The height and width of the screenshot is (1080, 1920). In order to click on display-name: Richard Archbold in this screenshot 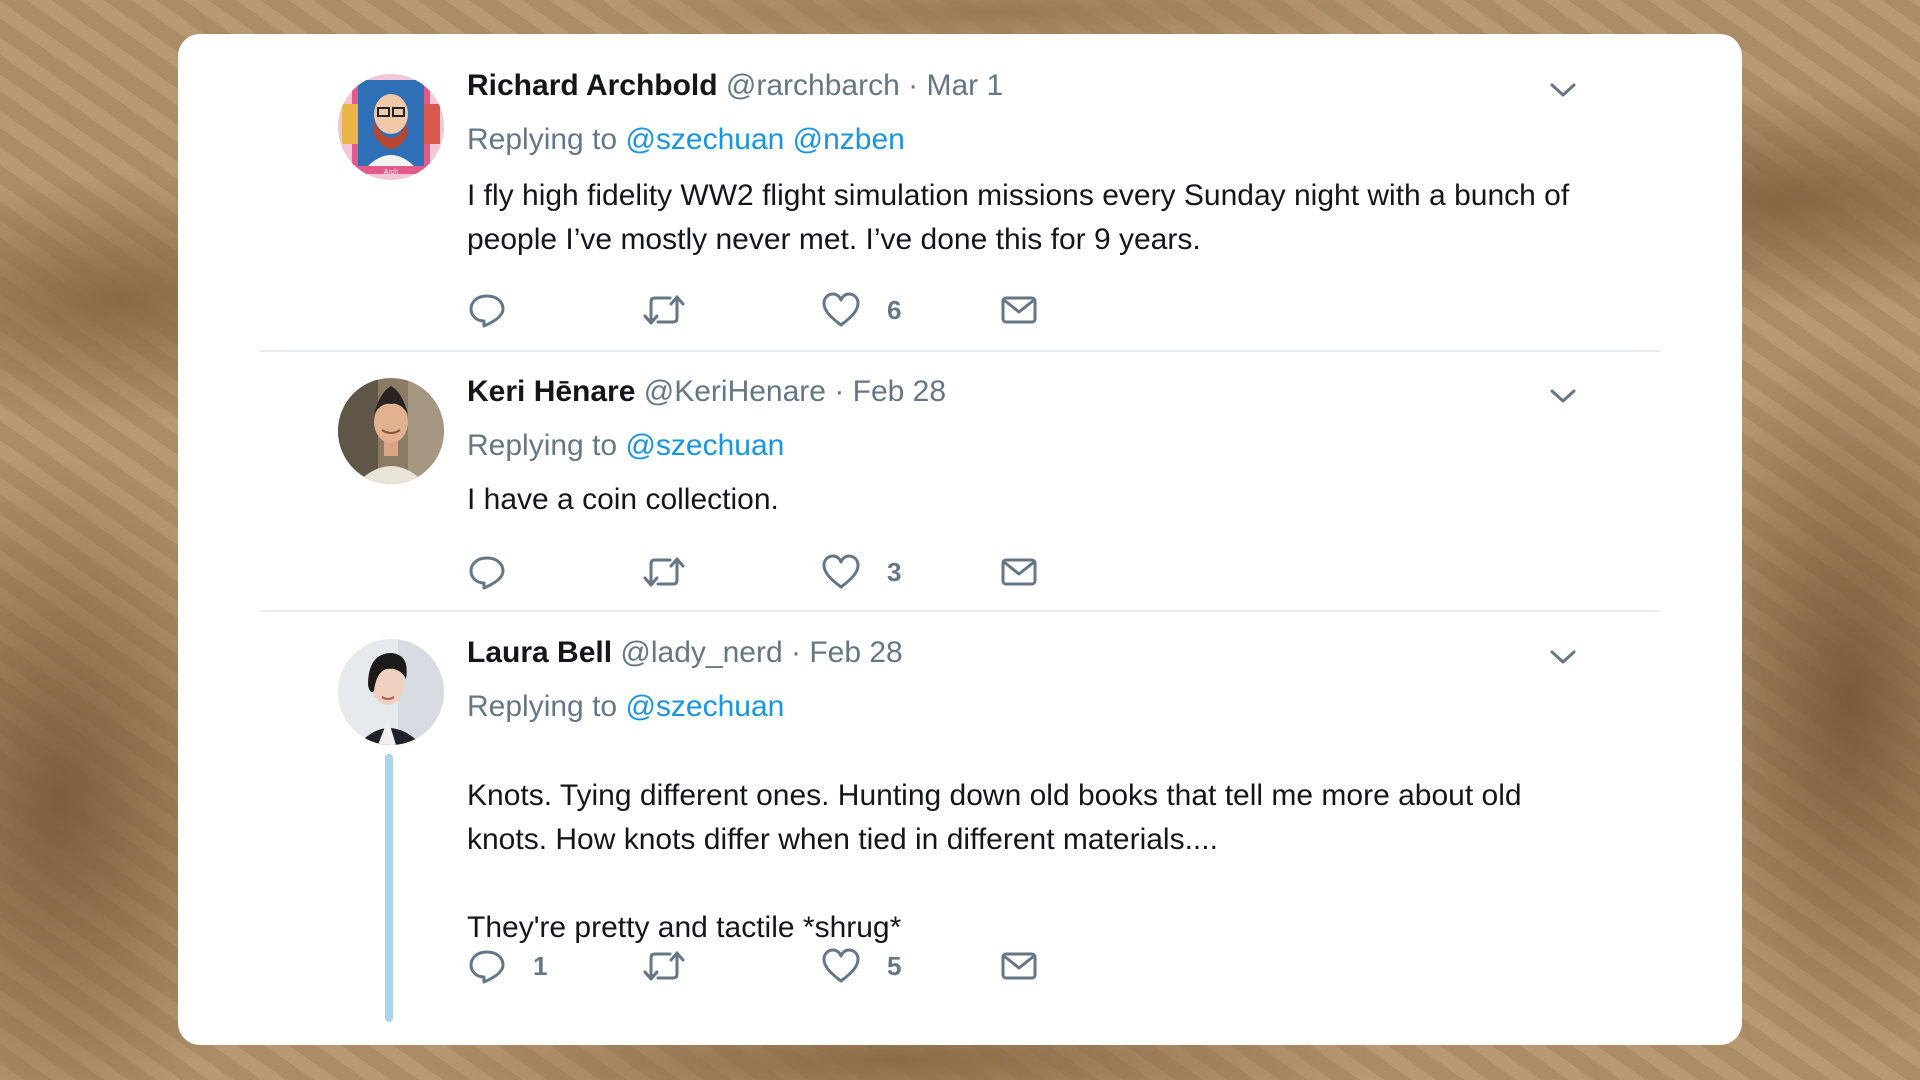, I will do `click(592, 85)`.